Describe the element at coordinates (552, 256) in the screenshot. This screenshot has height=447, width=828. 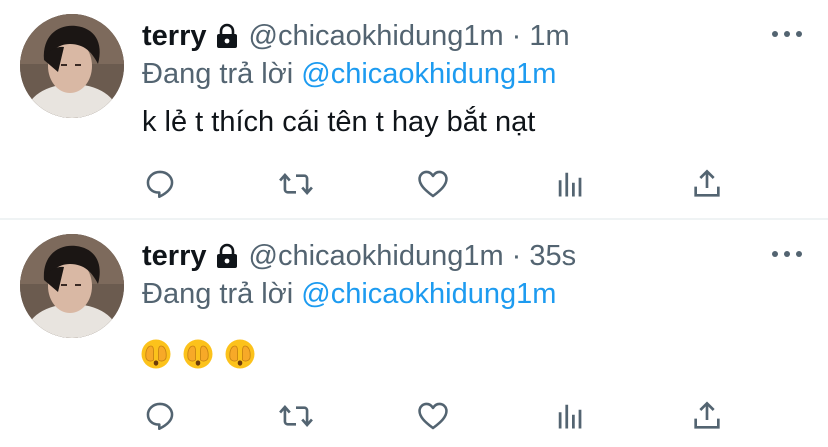
I see `timestamp: 35s` at that location.